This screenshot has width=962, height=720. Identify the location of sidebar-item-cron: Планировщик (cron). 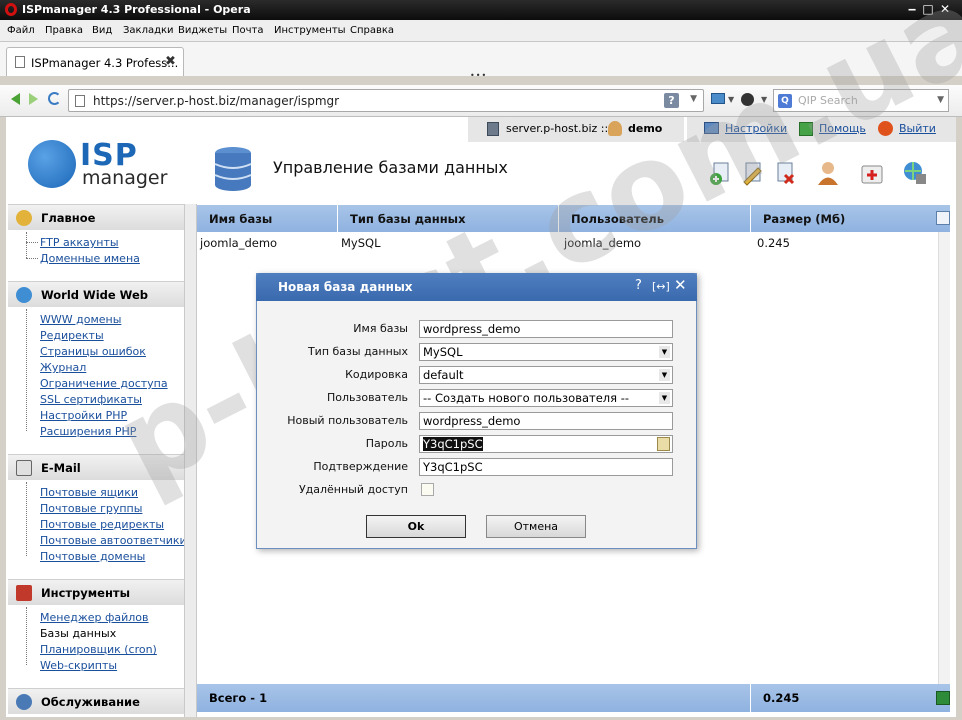
(98, 649).